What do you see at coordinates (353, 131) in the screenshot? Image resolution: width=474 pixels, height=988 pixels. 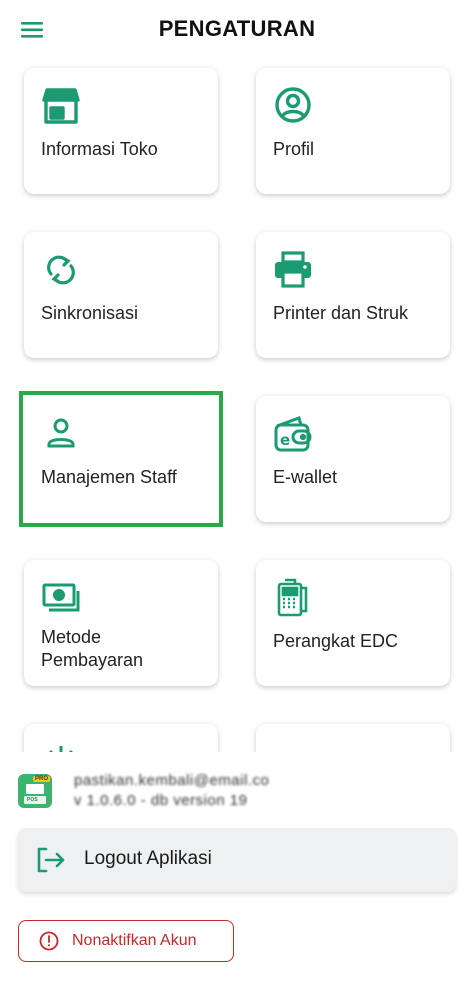 I see `card-profil: Profil` at bounding box center [353, 131].